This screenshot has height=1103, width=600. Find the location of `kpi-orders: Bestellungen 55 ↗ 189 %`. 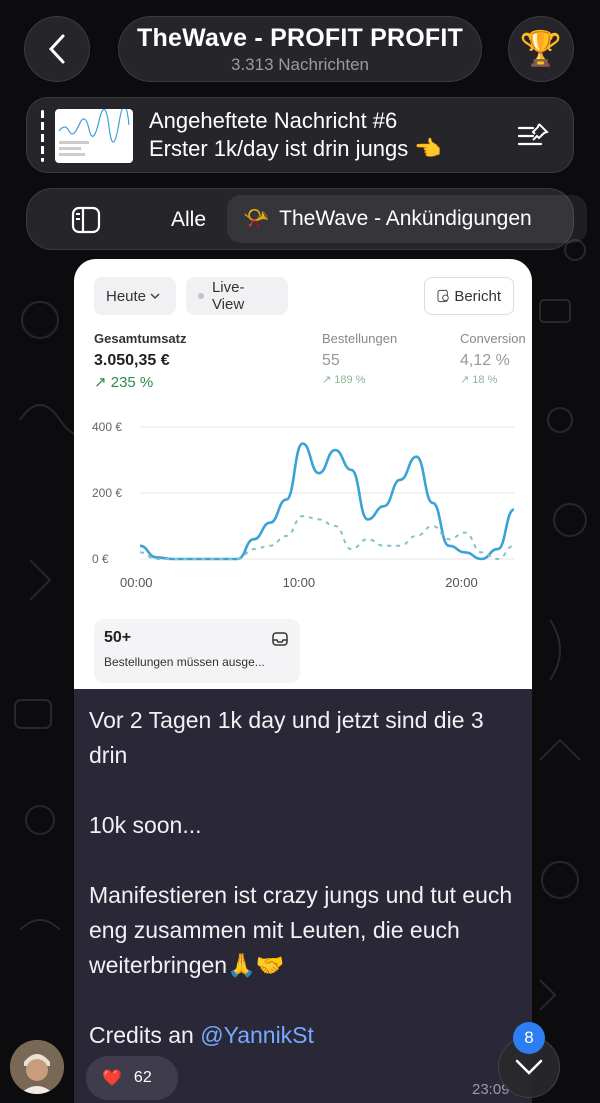

kpi-orders: Bestellungen 55 ↗ 189 % is located at coordinates (360, 358).